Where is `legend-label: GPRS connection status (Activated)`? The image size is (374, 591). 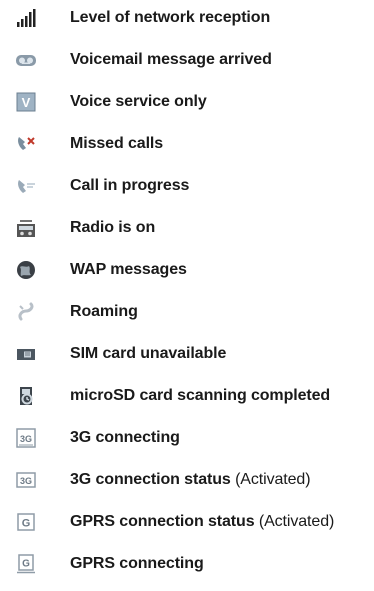 legend-label: GPRS connection status (Activated) is located at coordinates (202, 521).